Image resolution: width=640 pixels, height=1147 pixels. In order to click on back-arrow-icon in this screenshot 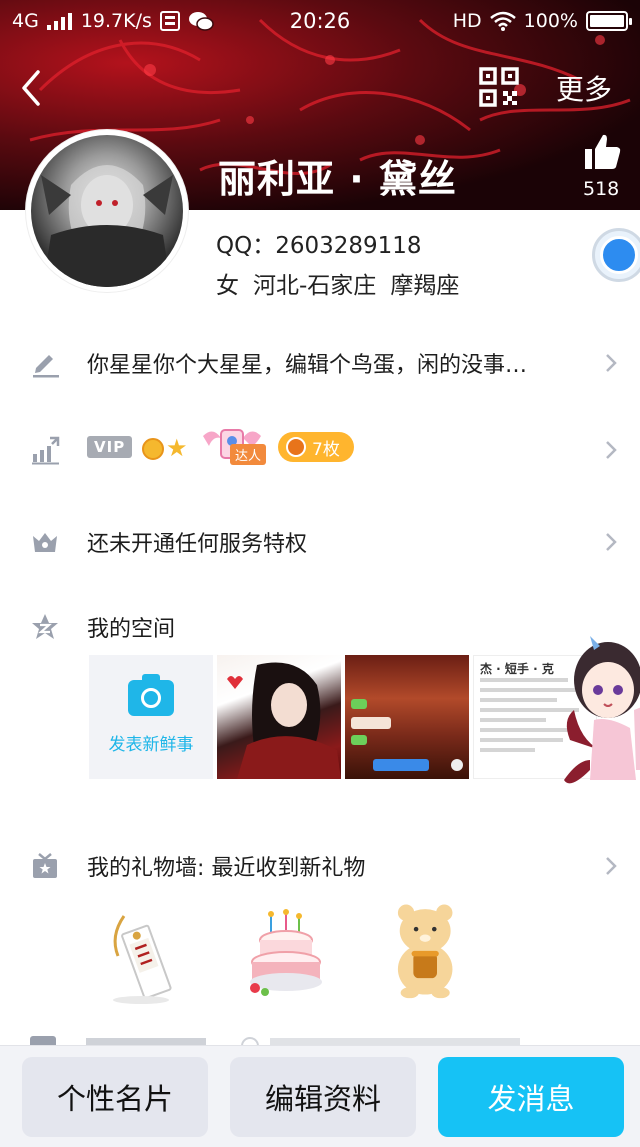, I will do `click(32, 88)`.